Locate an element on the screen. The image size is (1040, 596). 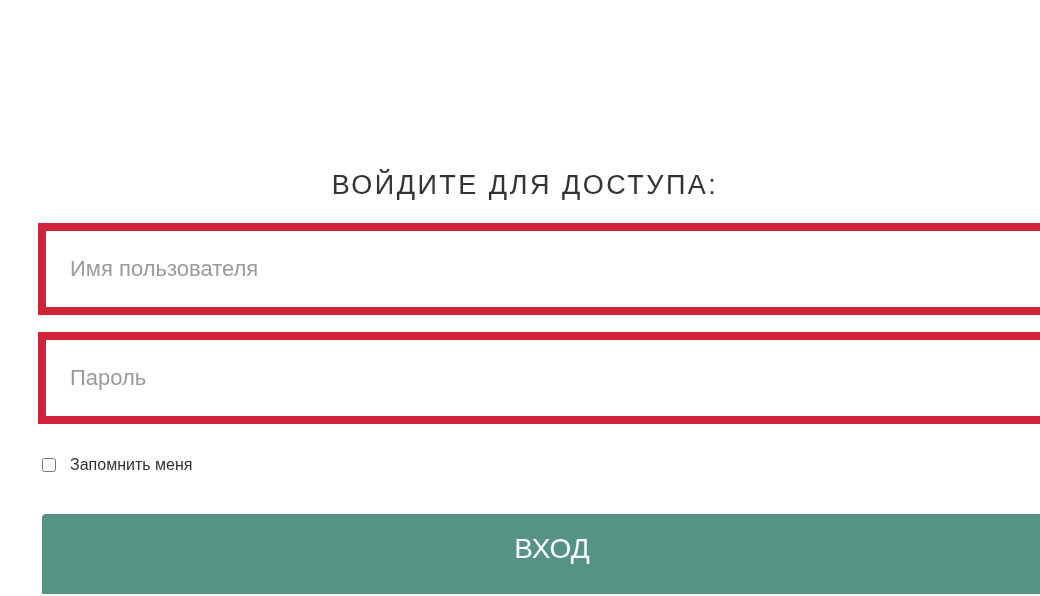
login-heading: ВОЙДИТЕ ДЛЯ ДОСТУПА: is located at coordinates (525, 185).